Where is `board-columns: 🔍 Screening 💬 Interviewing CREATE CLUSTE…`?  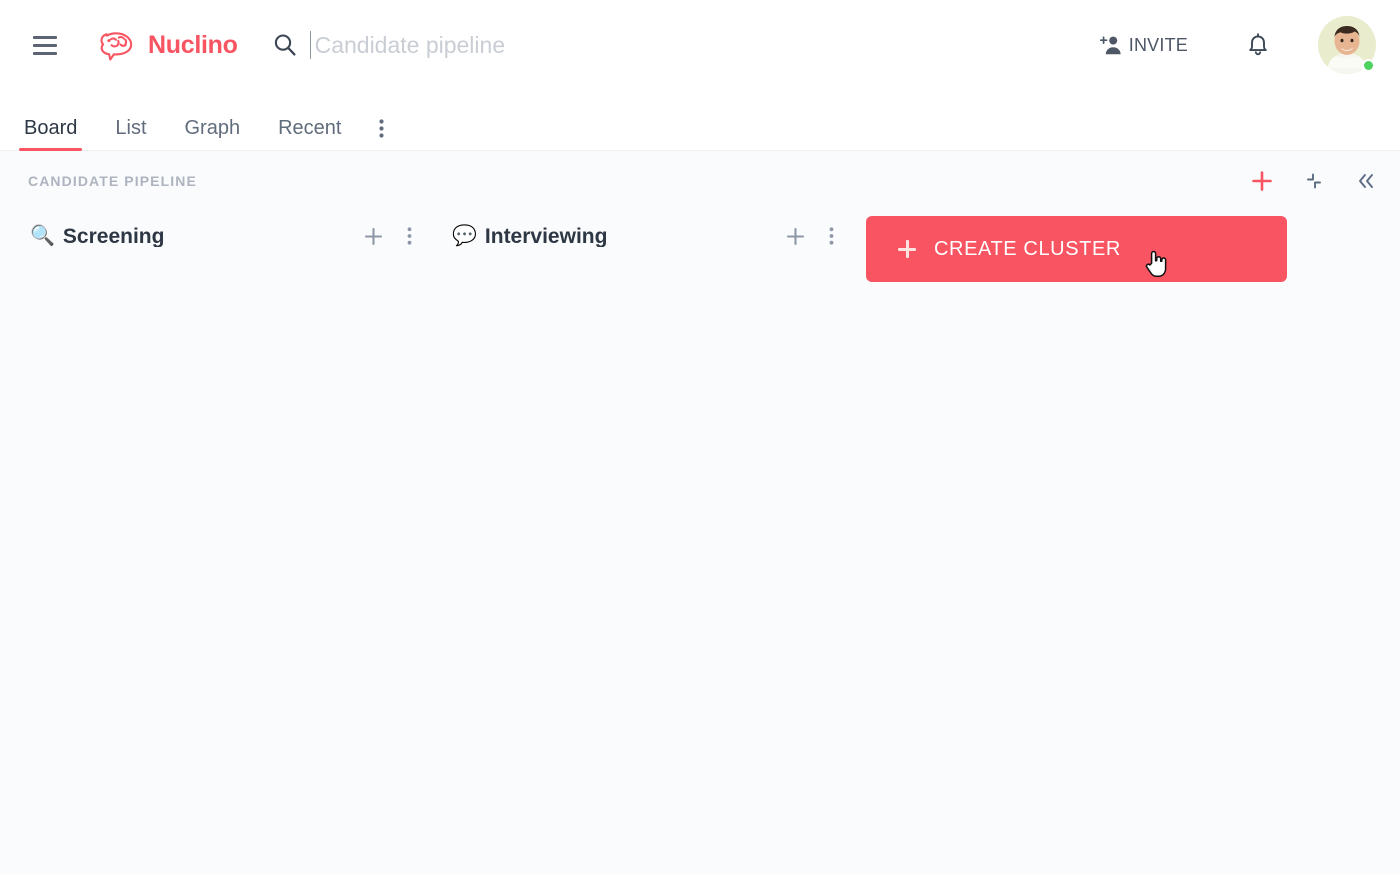
board-columns: 🔍 Screening 💬 Interviewing CREATE CLUSTE… is located at coordinates (711, 246).